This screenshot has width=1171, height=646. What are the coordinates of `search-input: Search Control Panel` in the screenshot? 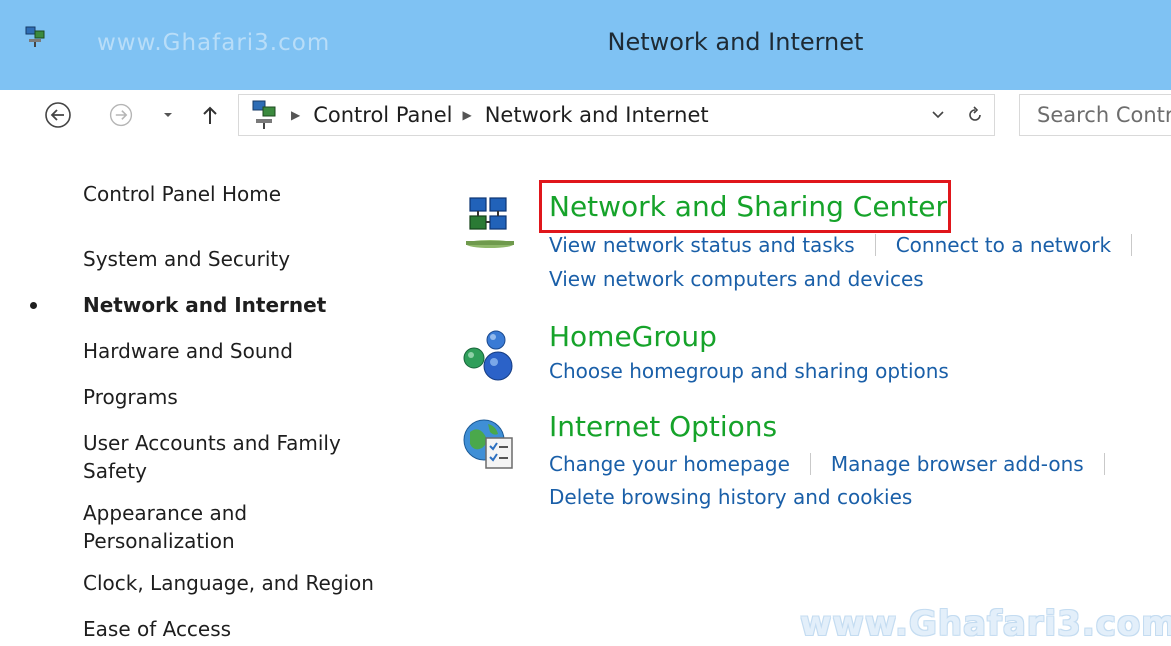 It's located at (1095, 115).